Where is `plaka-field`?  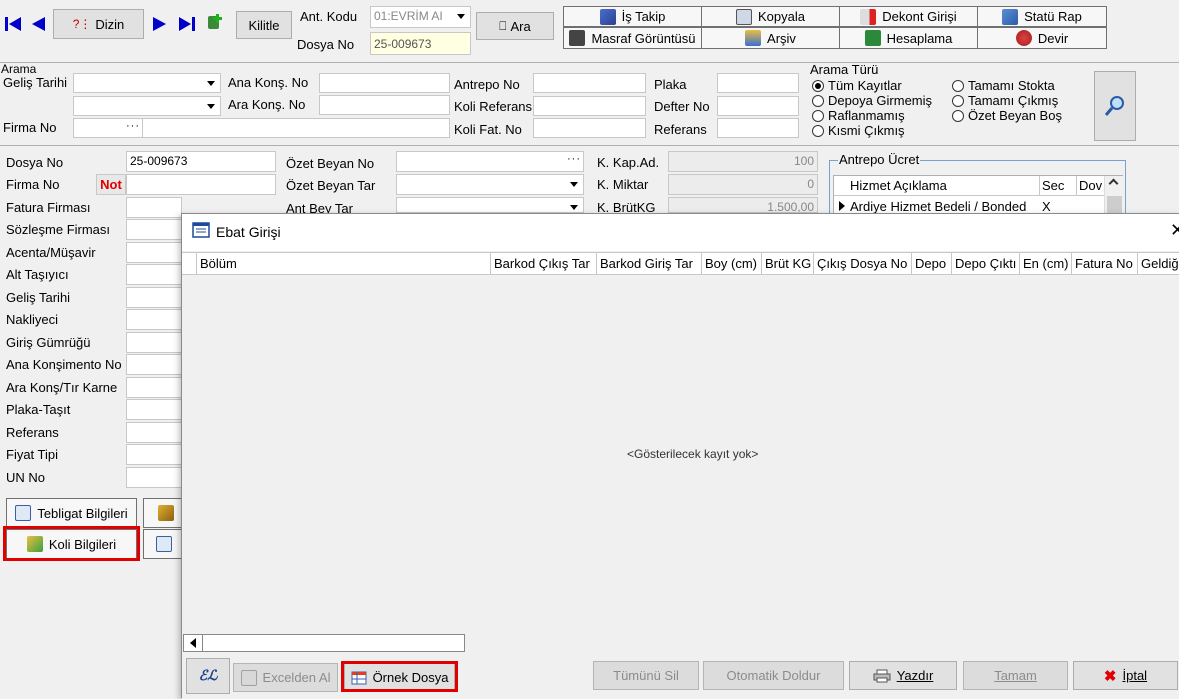
plaka-field is located at coordinates (758, 83).